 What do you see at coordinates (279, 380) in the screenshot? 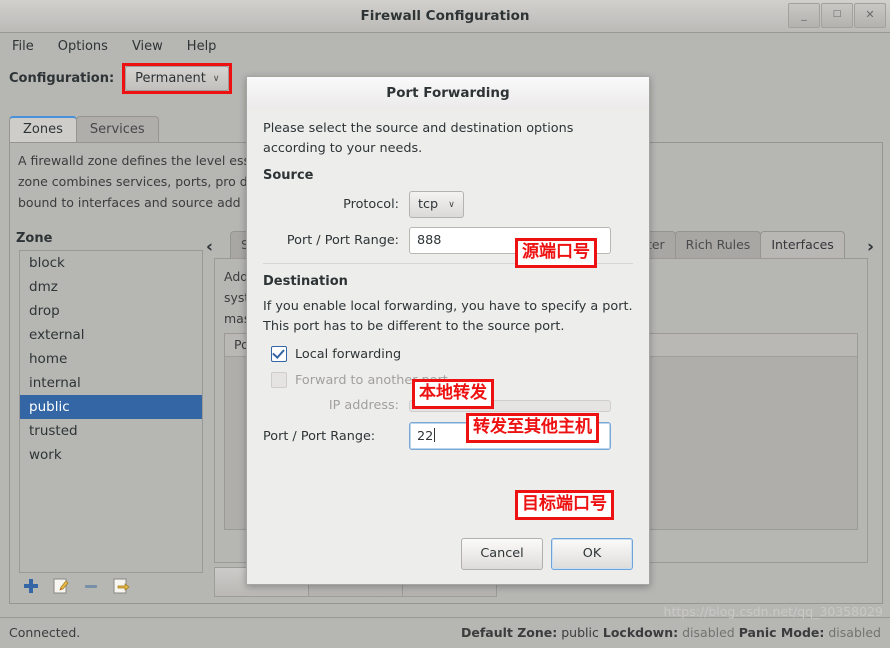
I see `forward-other-port-checkbox` at bounding box center [279, 380].